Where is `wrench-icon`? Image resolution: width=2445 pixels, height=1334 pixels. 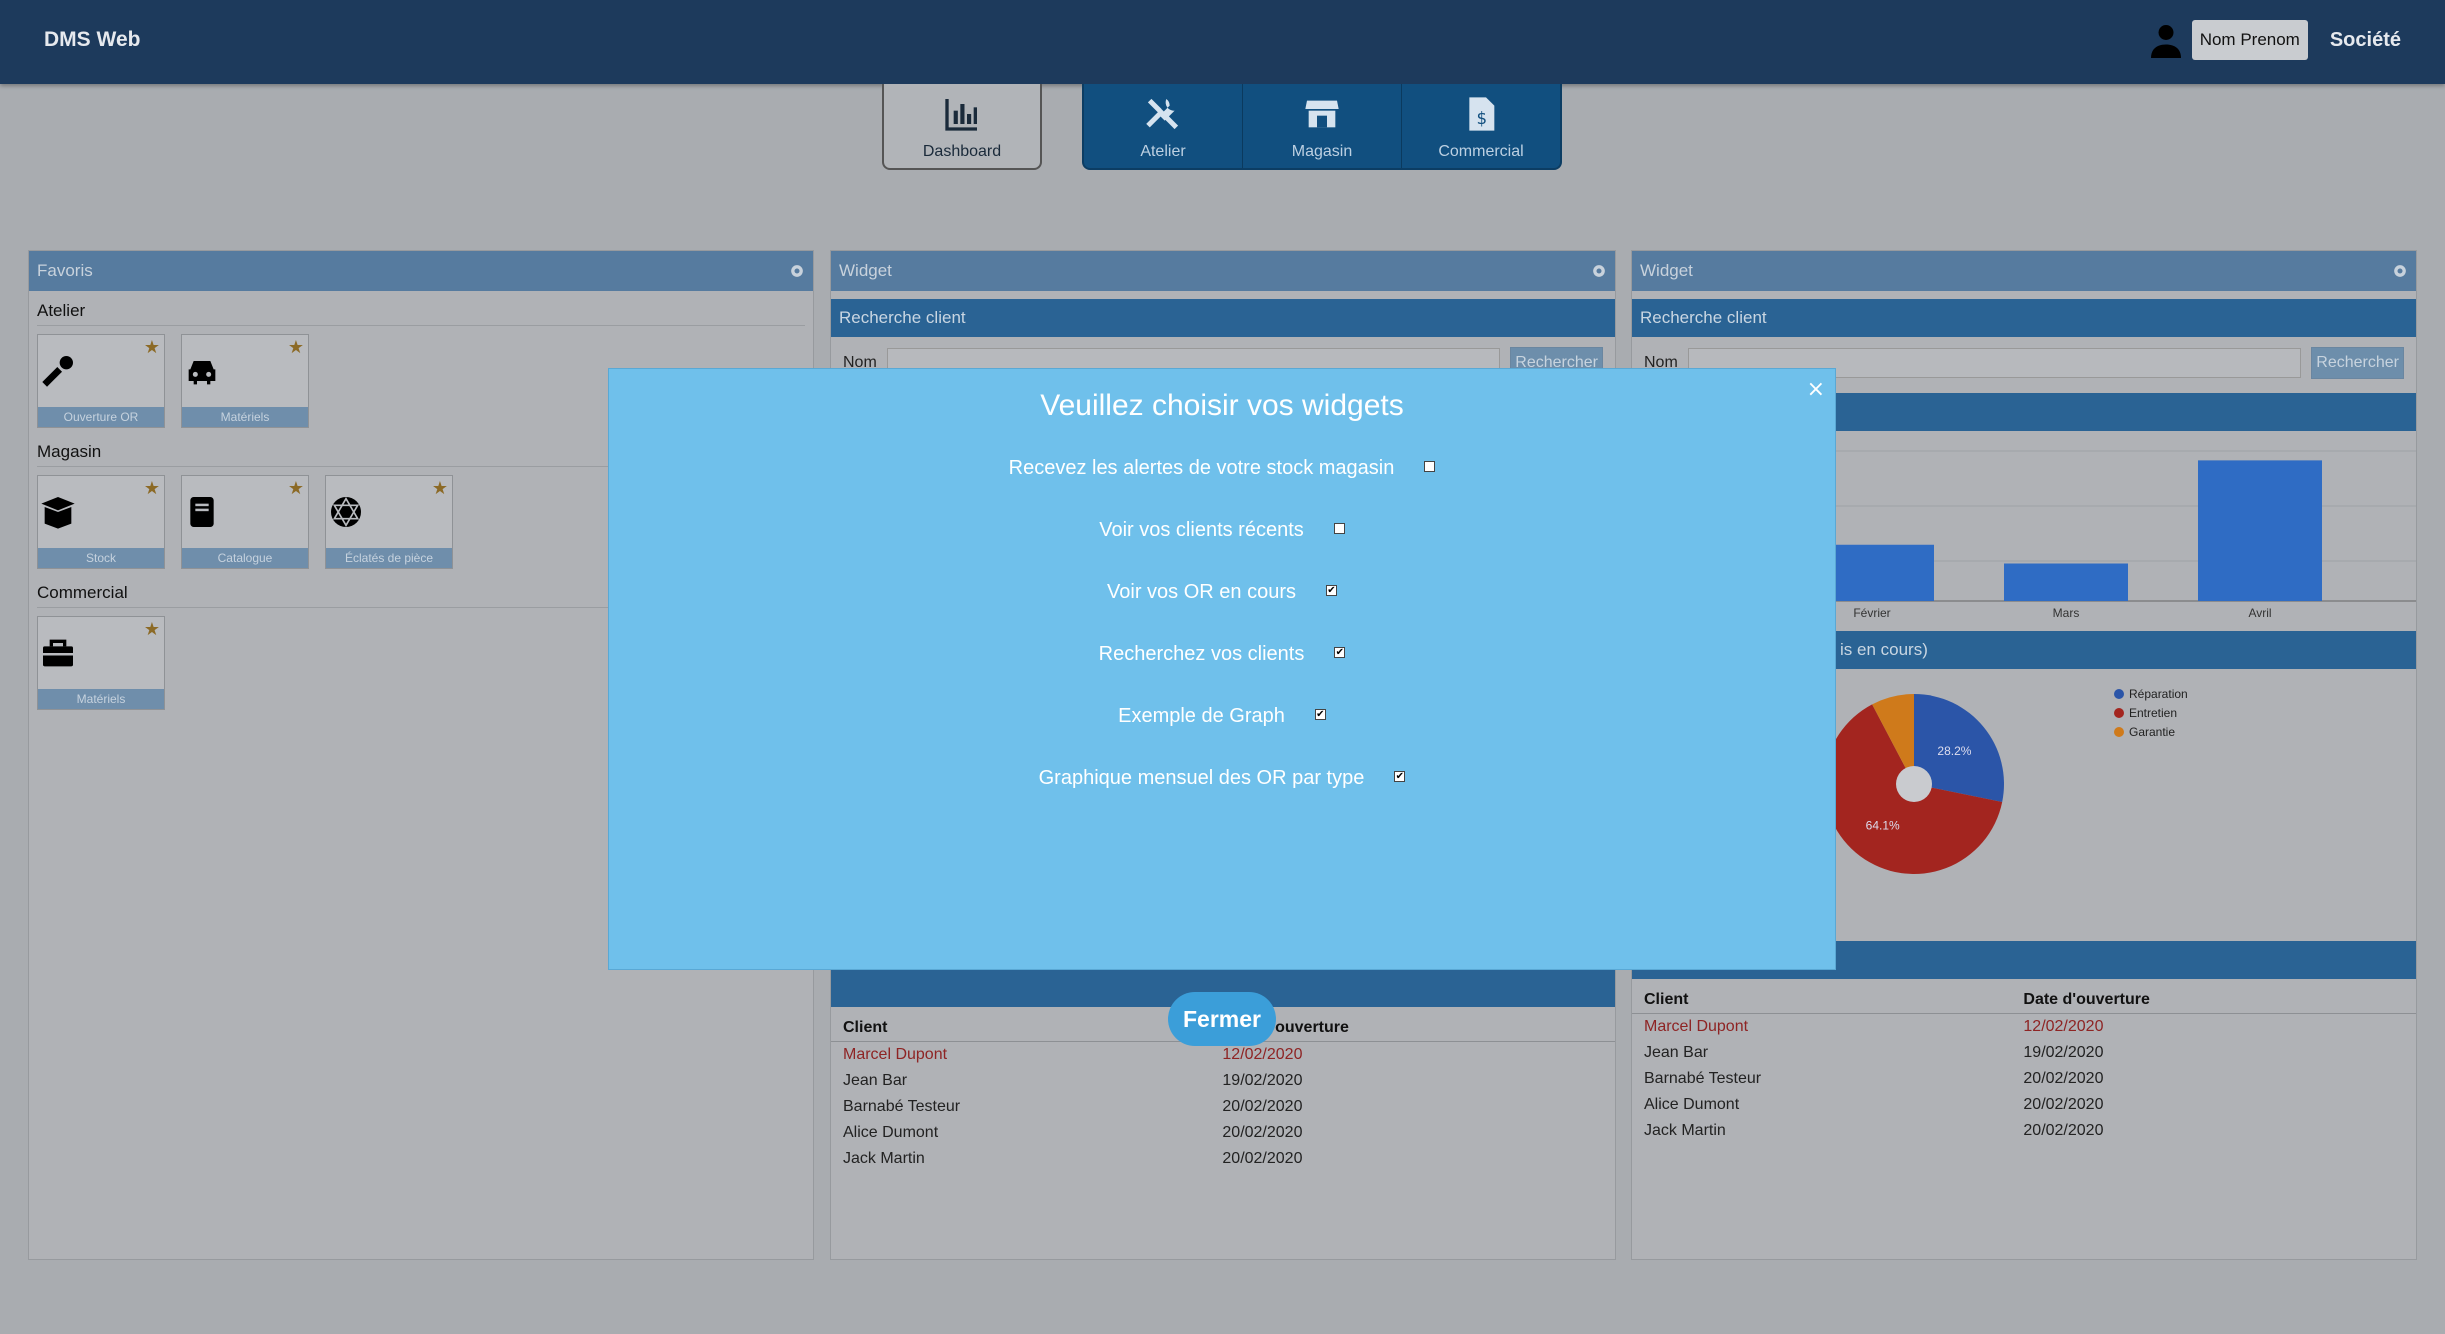
wrench-icon is located at coordinates (57, 371).